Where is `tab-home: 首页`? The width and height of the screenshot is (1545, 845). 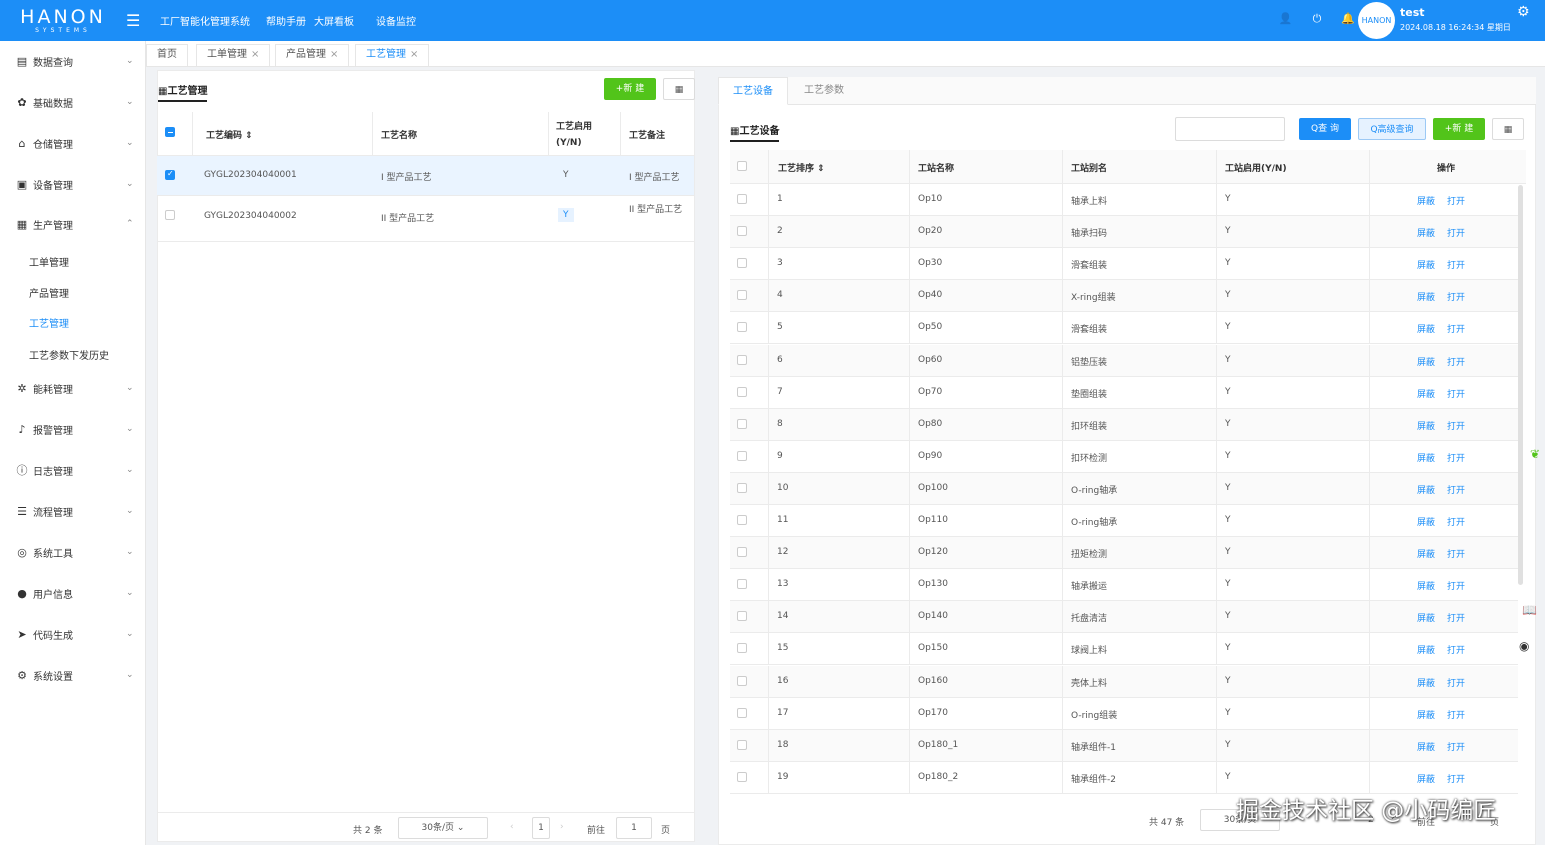 tab-home: 首页 is located at coordinates (167, 55).